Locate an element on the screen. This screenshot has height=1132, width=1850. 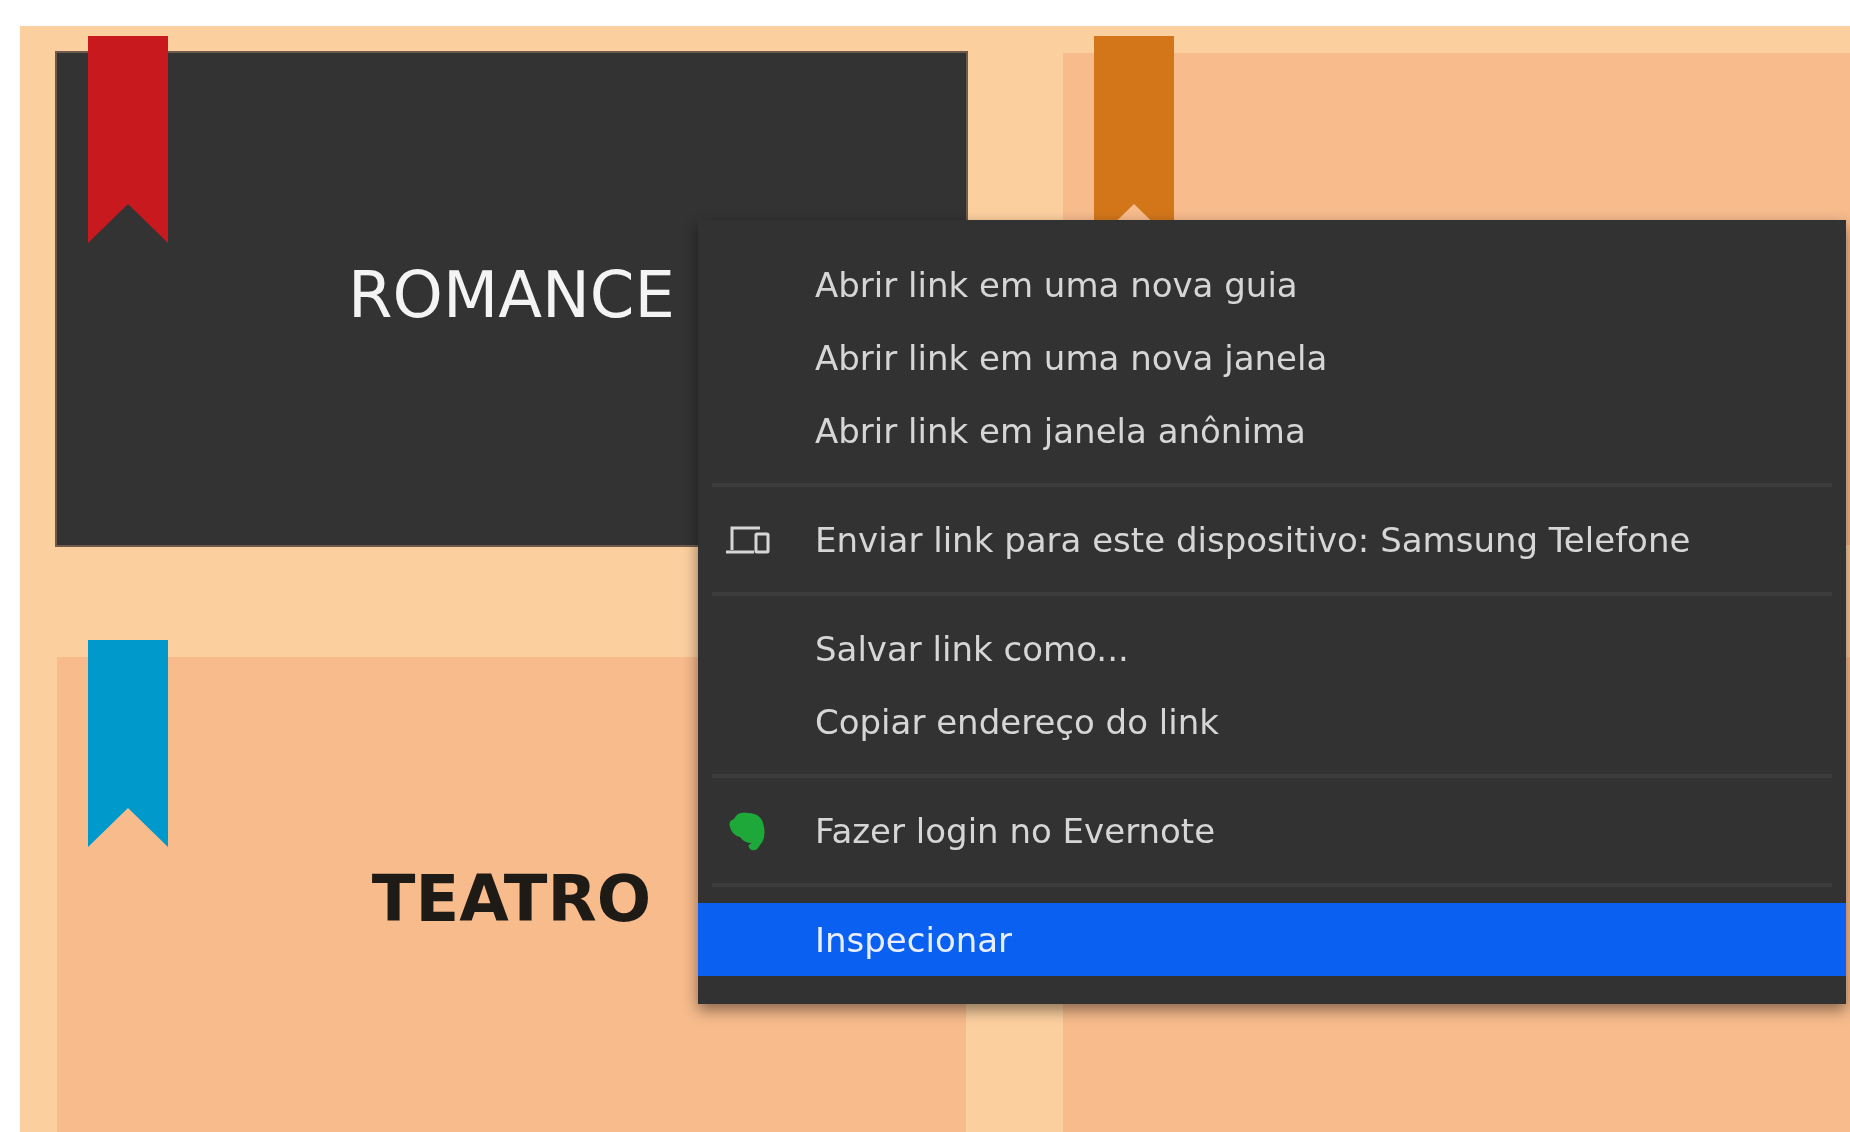
category-title: TEATRO is located at coordinates (511, 899).